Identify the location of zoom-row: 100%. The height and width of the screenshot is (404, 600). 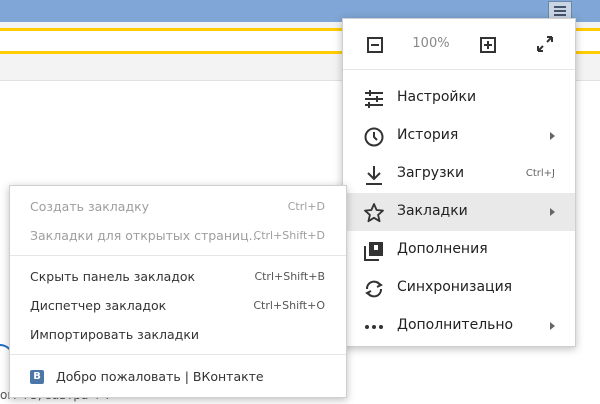
(459, 44).